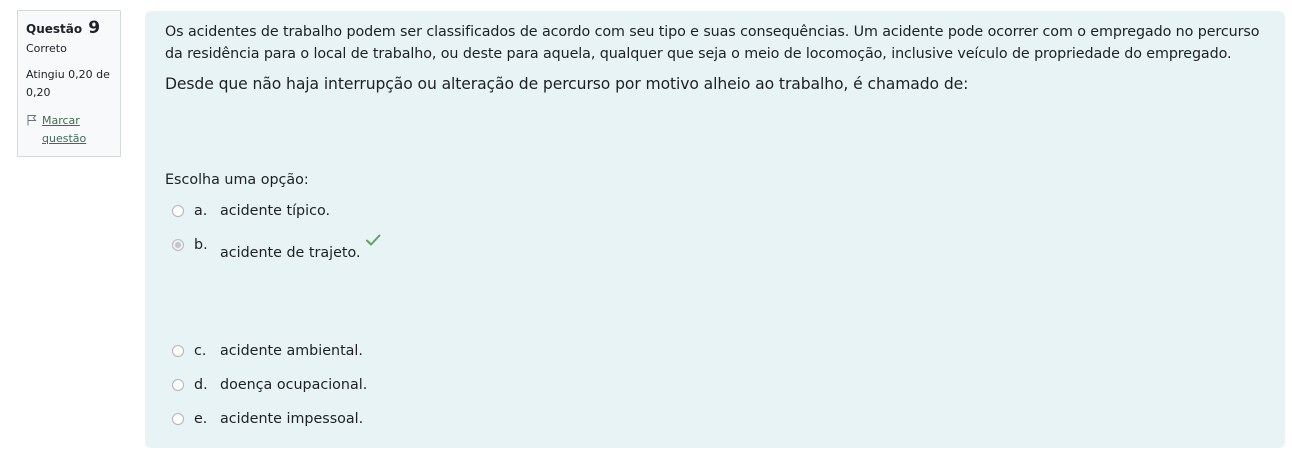 This screenshot has height=456, width=1292. I want to click on option-b: b. acidente de trajeto., so click(276, 248).